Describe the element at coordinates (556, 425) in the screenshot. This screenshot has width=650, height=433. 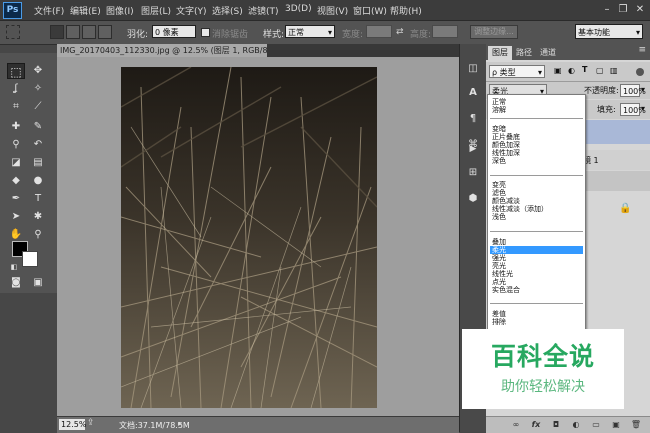
I see `add-mask-icon: ◘` at that location.